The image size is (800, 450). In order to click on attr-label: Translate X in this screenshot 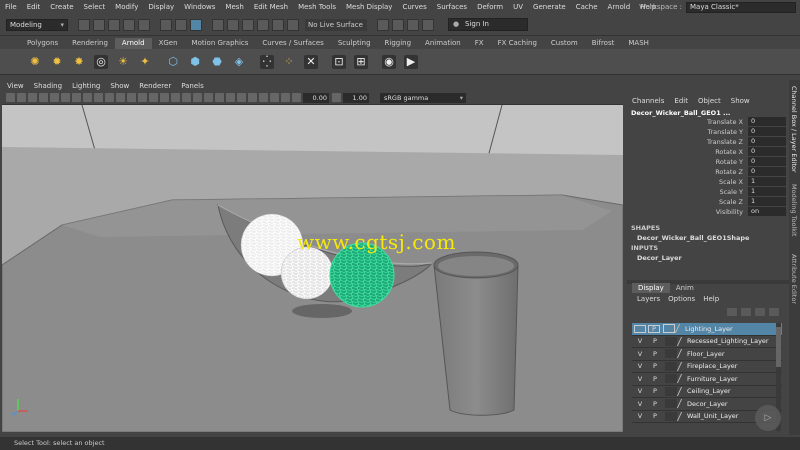, I will do `click(725, 122)`.